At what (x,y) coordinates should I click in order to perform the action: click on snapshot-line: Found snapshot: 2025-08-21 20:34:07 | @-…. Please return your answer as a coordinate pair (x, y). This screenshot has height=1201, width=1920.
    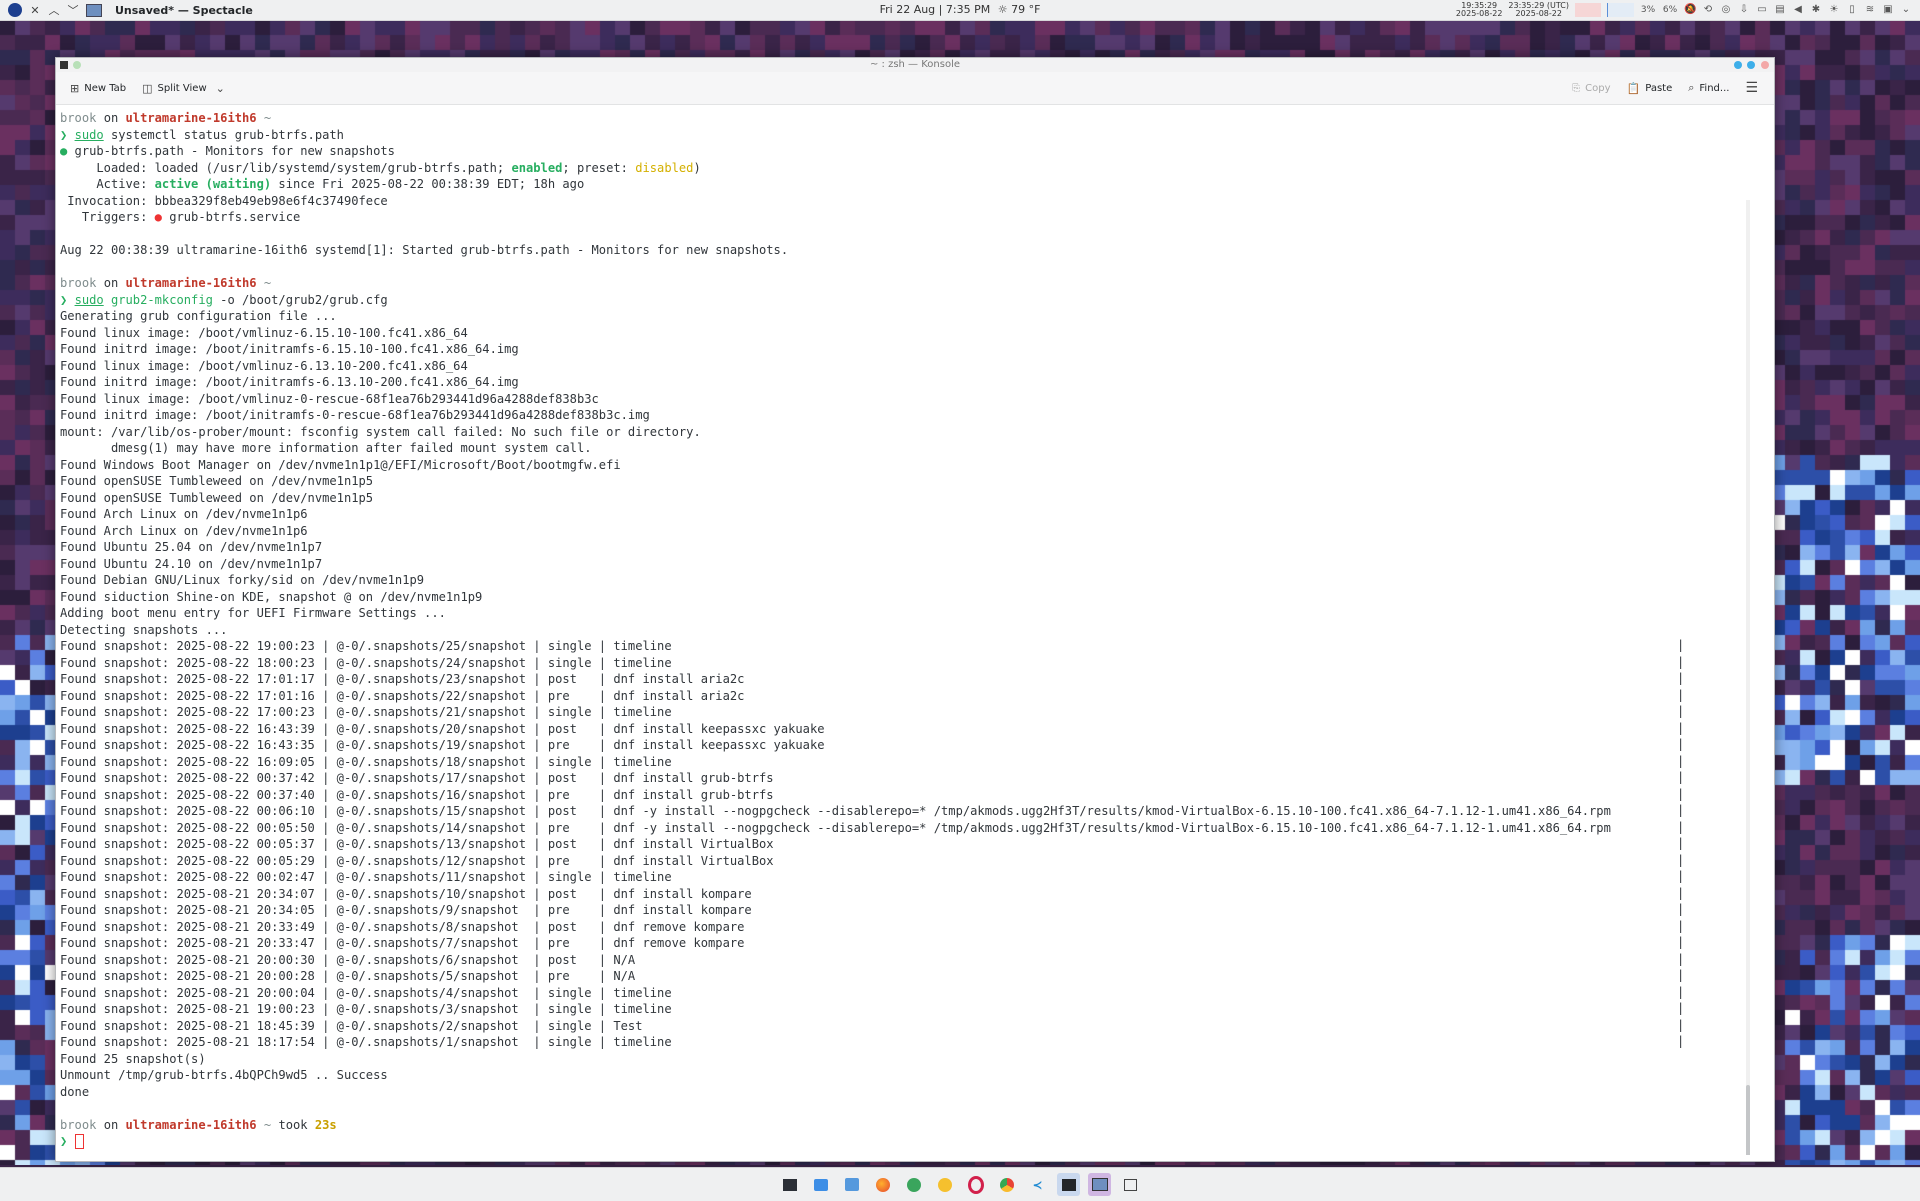
    Looking at the image, I should click on (406, 893).